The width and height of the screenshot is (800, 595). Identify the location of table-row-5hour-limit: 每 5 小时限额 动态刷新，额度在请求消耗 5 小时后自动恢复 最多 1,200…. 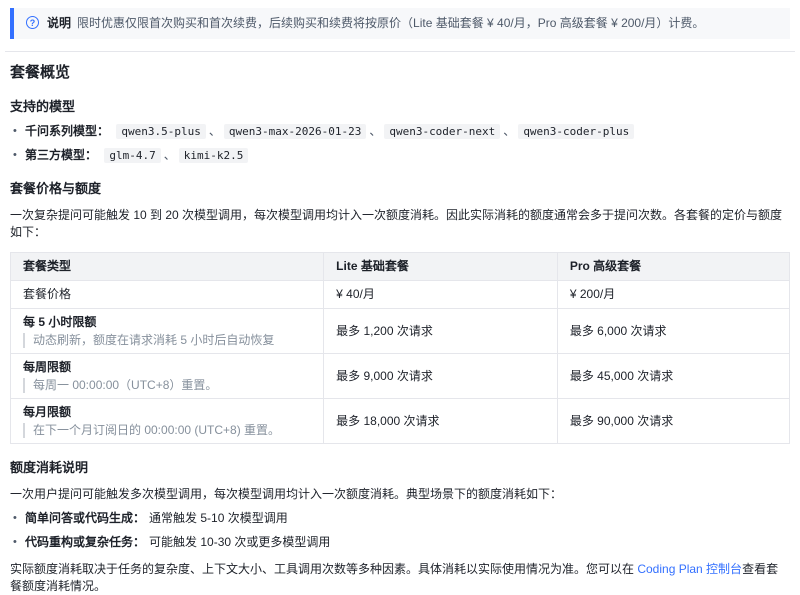
(400, 331).